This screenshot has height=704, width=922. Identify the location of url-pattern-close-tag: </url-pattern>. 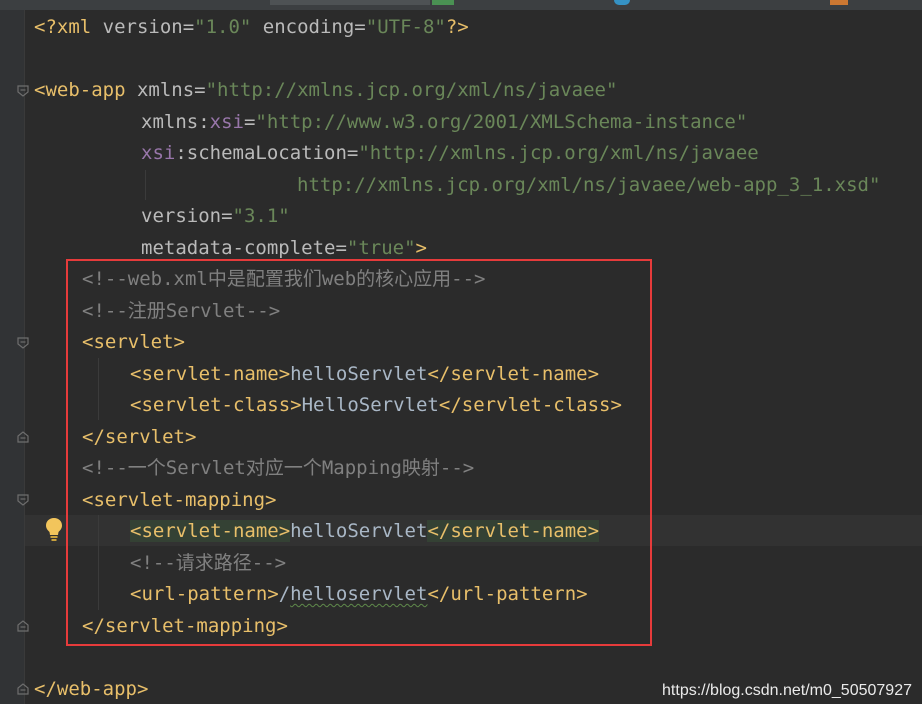
(507, 594).